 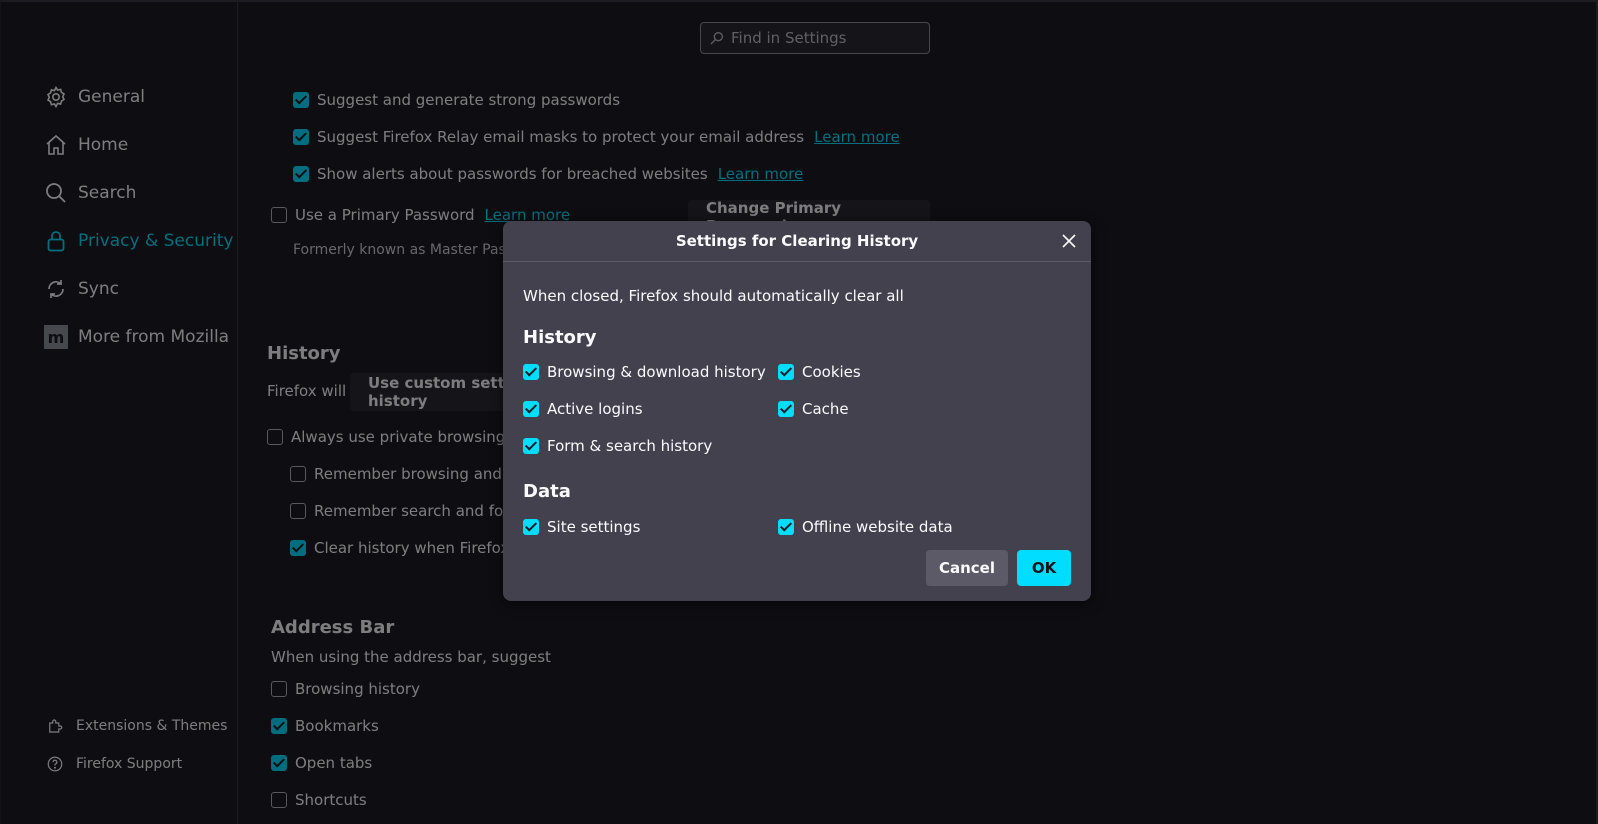 What do you see at coordinates (797, 241) in the screenshot?
I see `dialog-title: Settings for Clearing History` at bounding box center [797, 241].